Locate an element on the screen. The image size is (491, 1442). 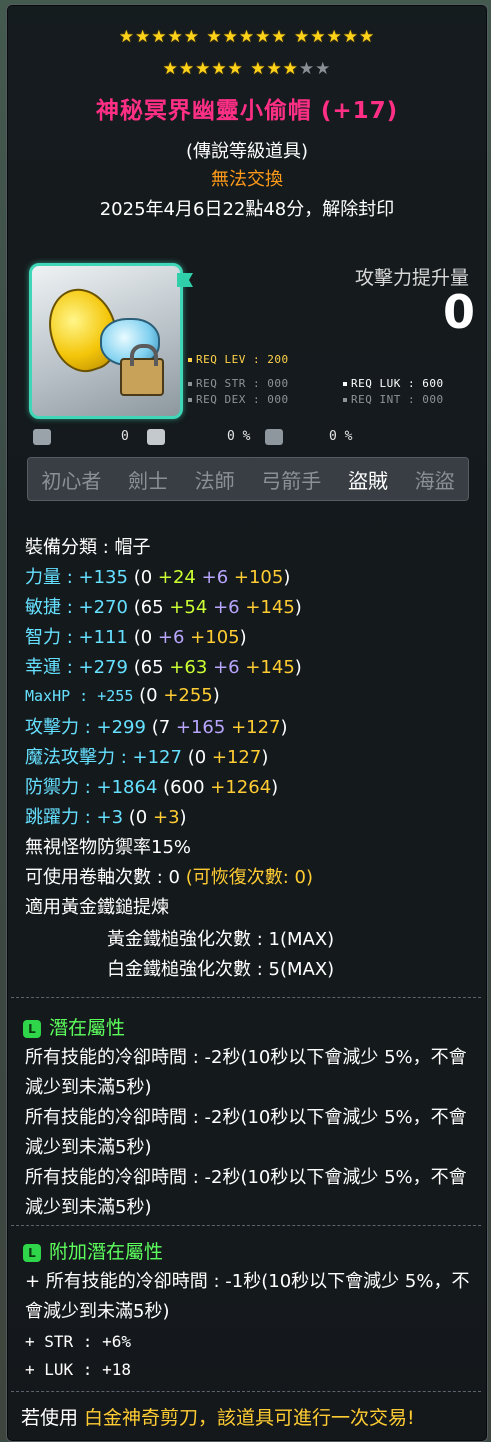
scroll-slots: 可使用卷軸次數 : 0 (可恢復次數: 0) is located at coordinates (169, 877).